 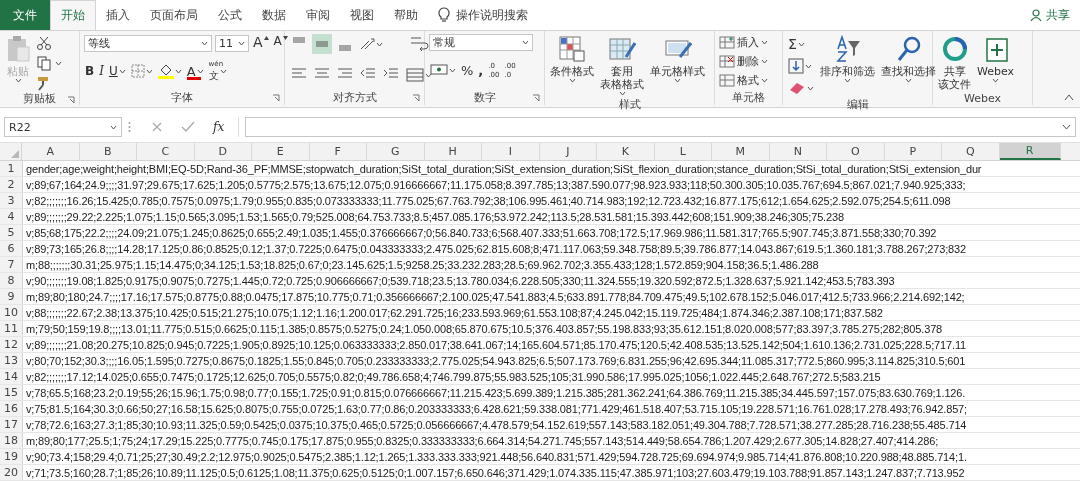 What do you see at coordinates (188, 127) in the screenshot?
I see `check-icon` at bounding box center [188, 127].